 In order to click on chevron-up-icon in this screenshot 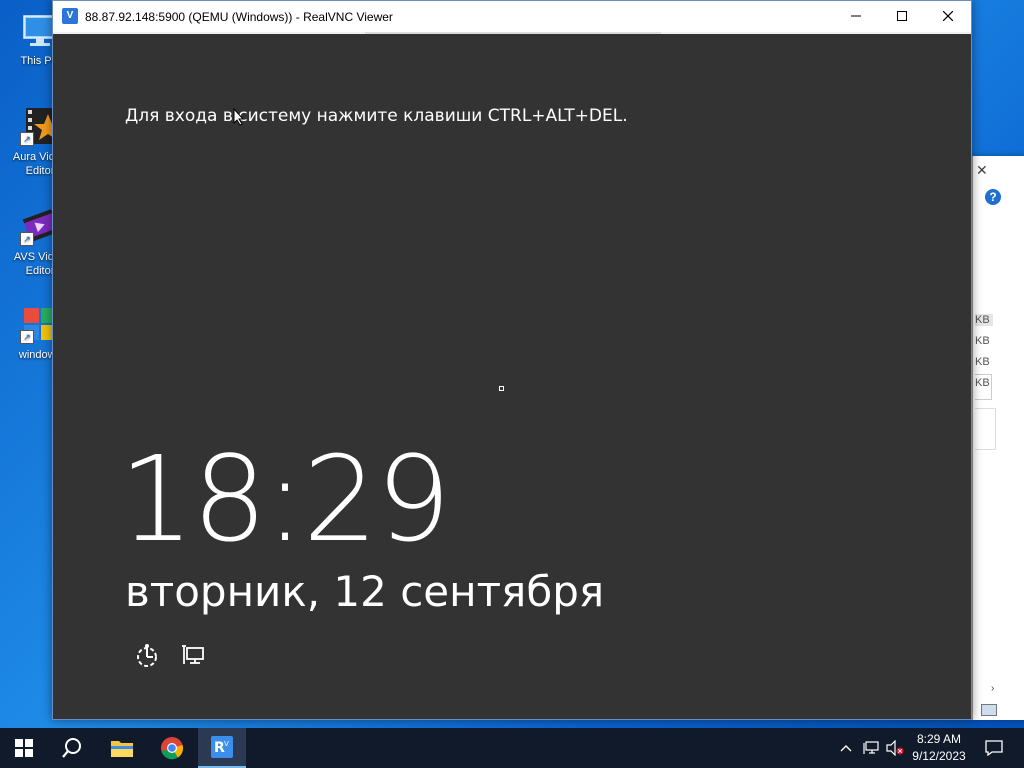, I will do `click(846, 748)`.